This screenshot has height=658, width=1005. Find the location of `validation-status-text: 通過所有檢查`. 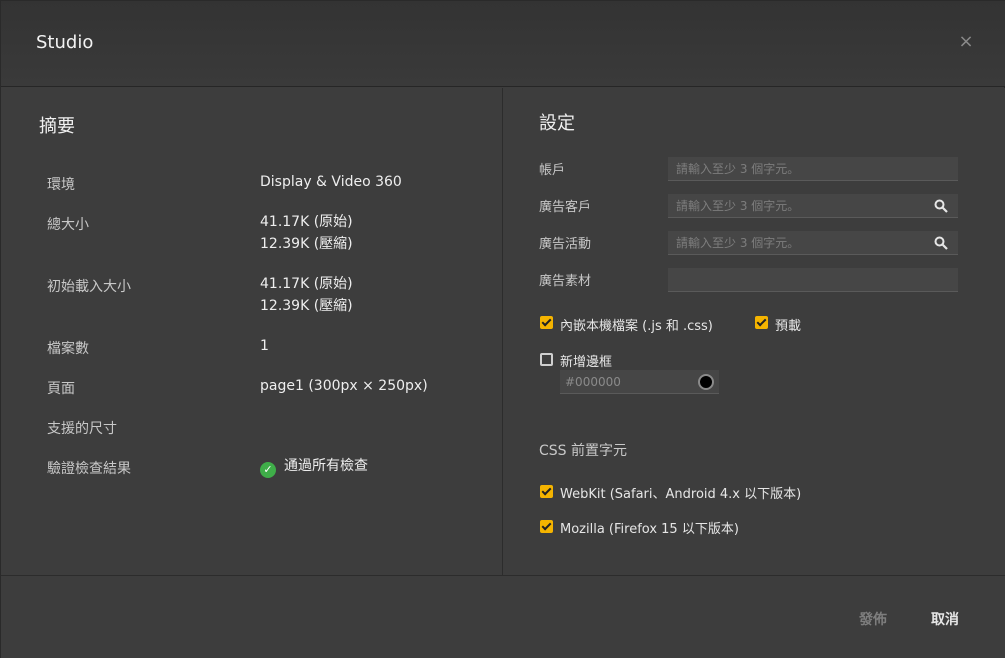

validation-status-text: 通過所有檢查 is located at coordinates (326, 466).